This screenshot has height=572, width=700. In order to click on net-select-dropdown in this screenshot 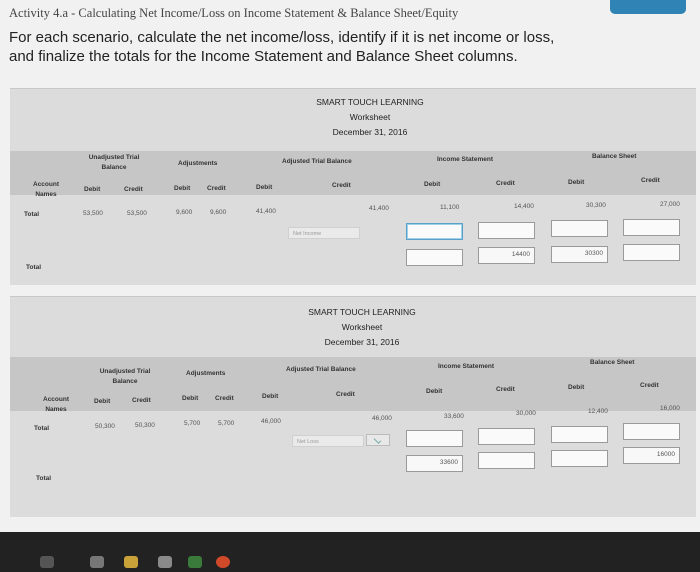, I will do `click(378, 440)`.